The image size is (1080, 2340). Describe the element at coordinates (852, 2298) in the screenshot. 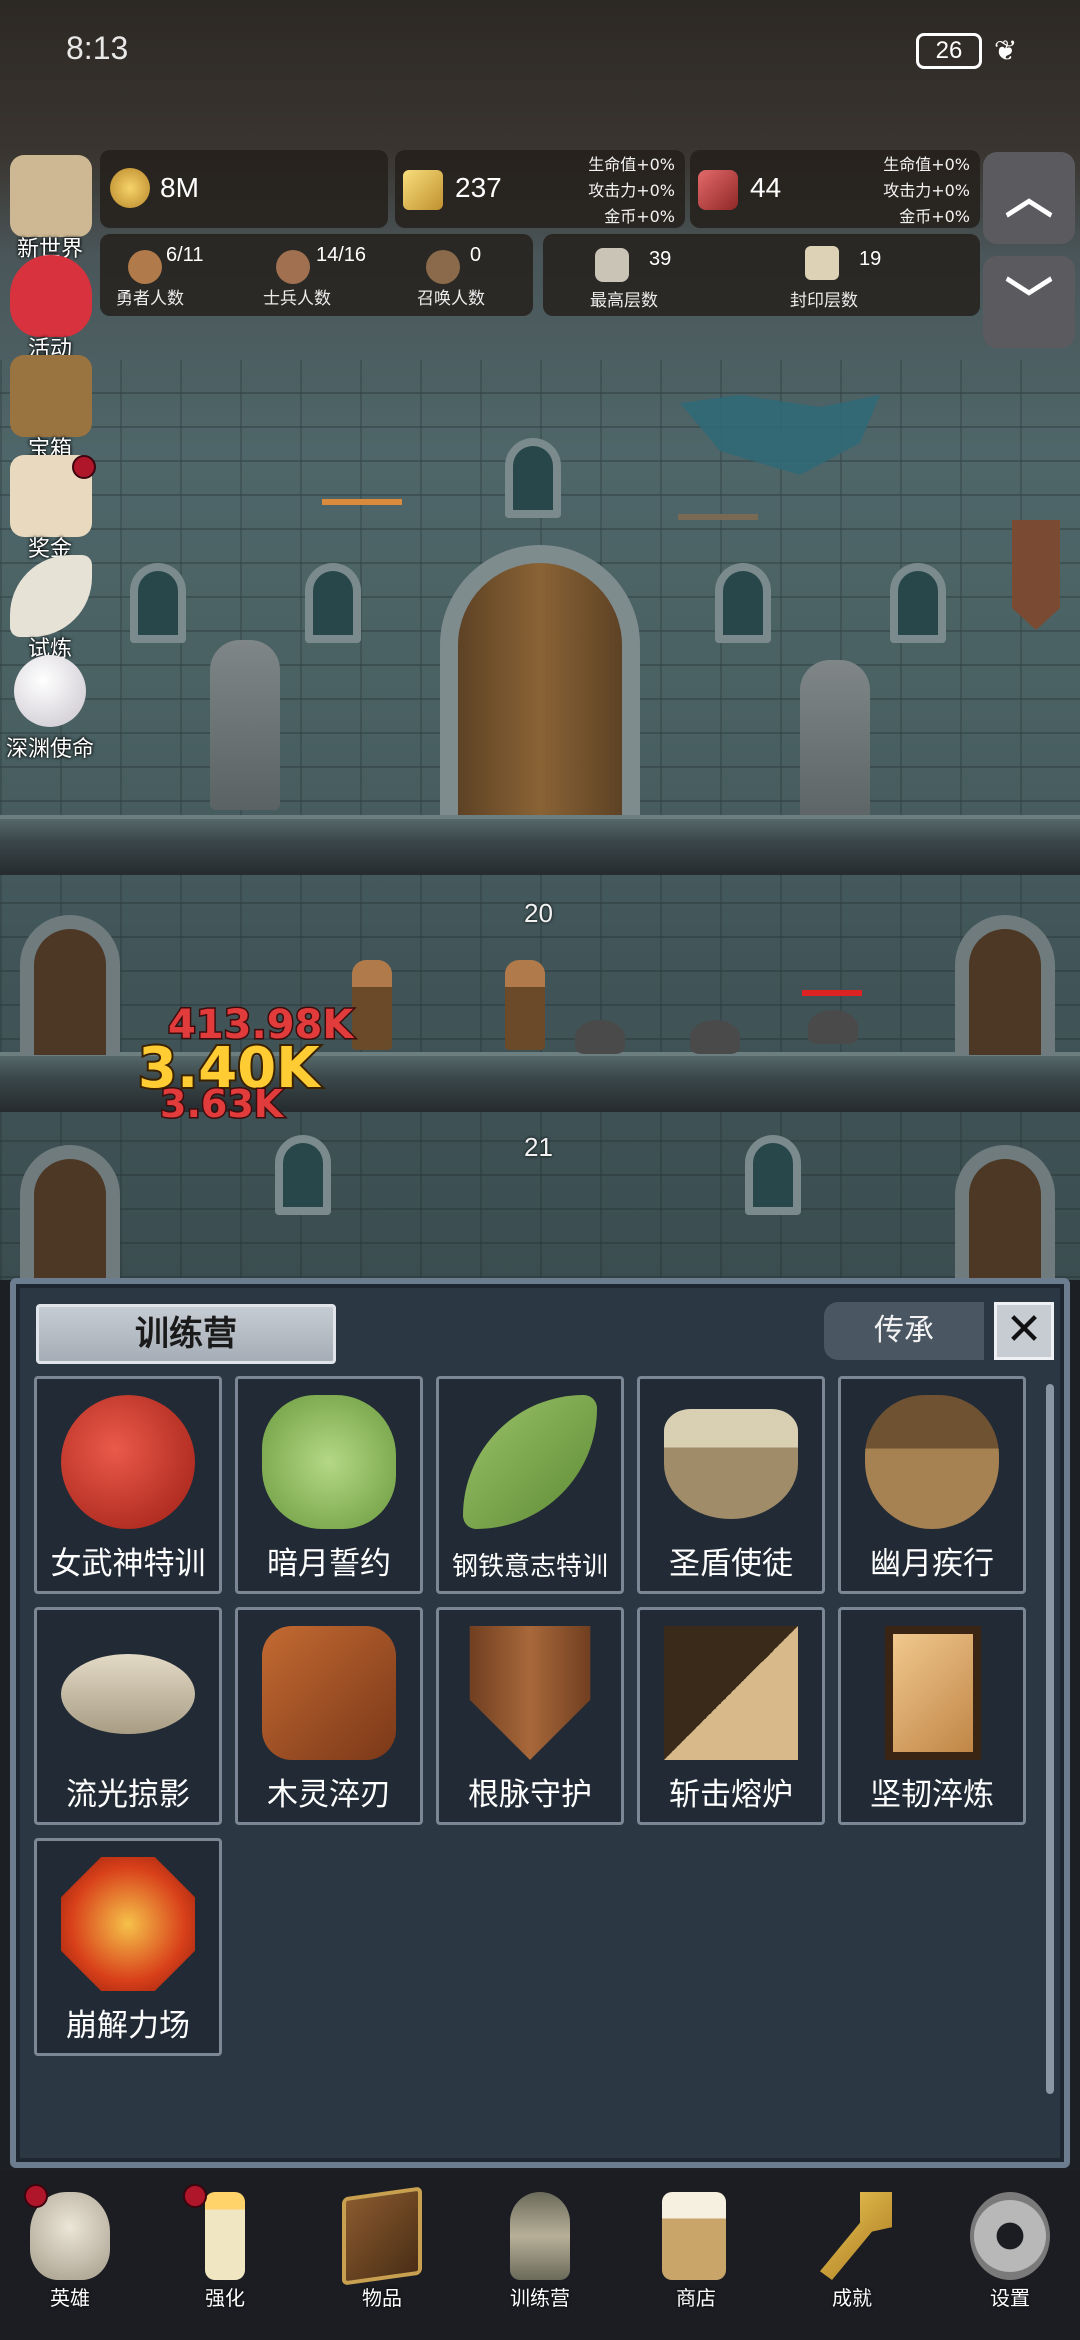

I see `nav-label: 成就` at that location.